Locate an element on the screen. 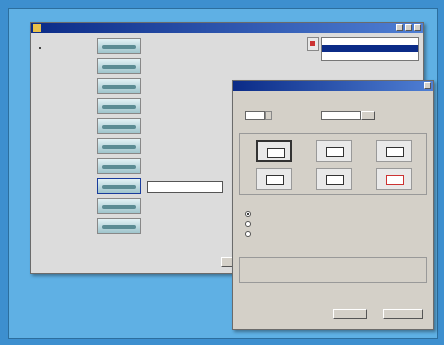  app-icon is located at coordinates (37, 28).